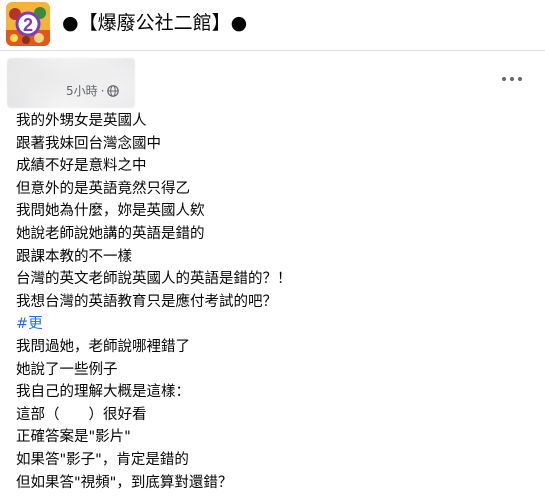 Image resolution: width=545 pixels, height=497 pixels. I want to click on post-line: 我自己的理解大概是這樣：, so click(103, 392).